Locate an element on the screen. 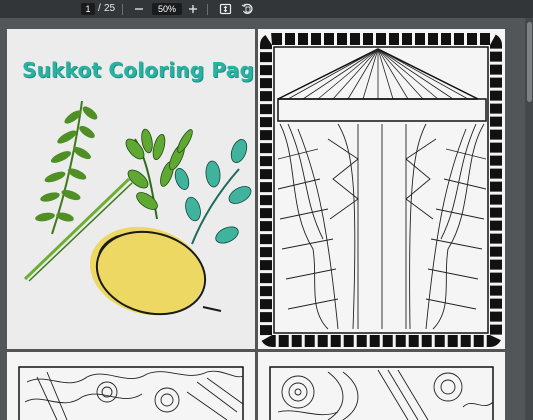  zoom-level-input: 50% is located at coordinates (167, 9).